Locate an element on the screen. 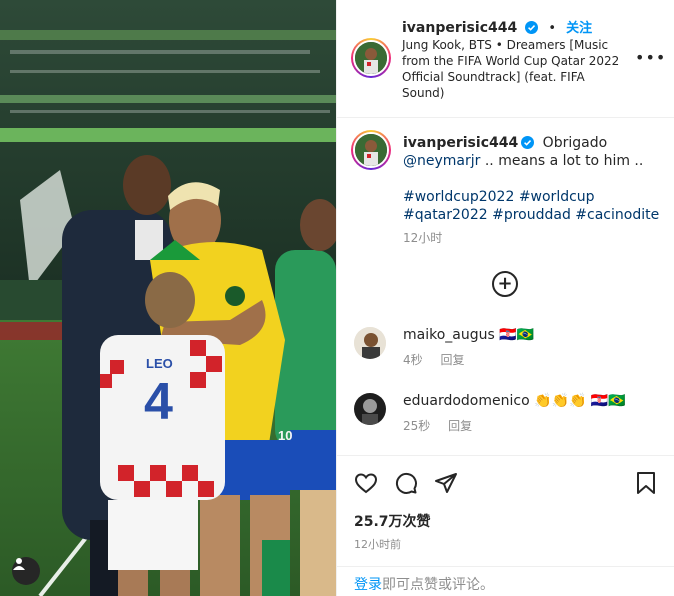  comment-meta: 4秒 回复 is located at coordinates (440, 359).